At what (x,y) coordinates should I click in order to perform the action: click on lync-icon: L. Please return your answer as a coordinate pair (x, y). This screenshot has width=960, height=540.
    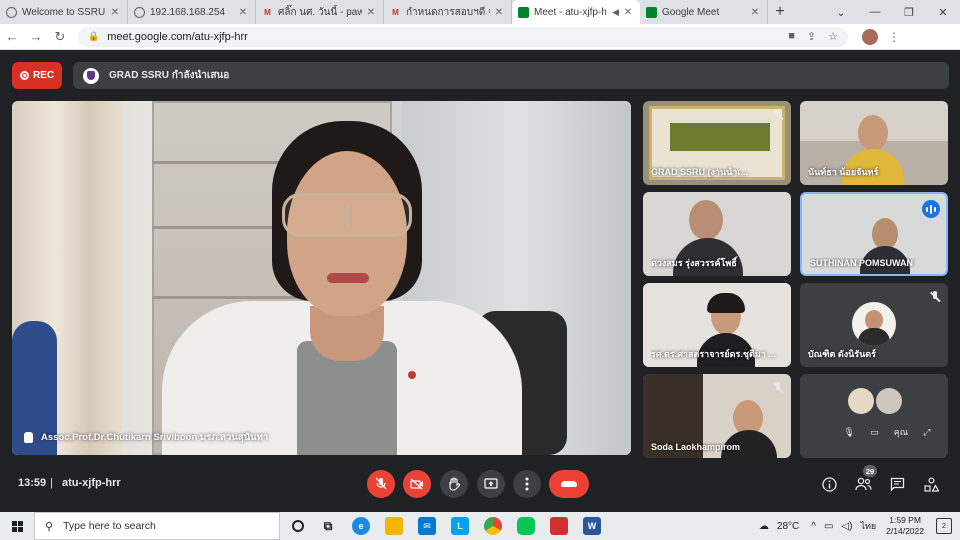
    Looking at the image, I should click on (460, 526).